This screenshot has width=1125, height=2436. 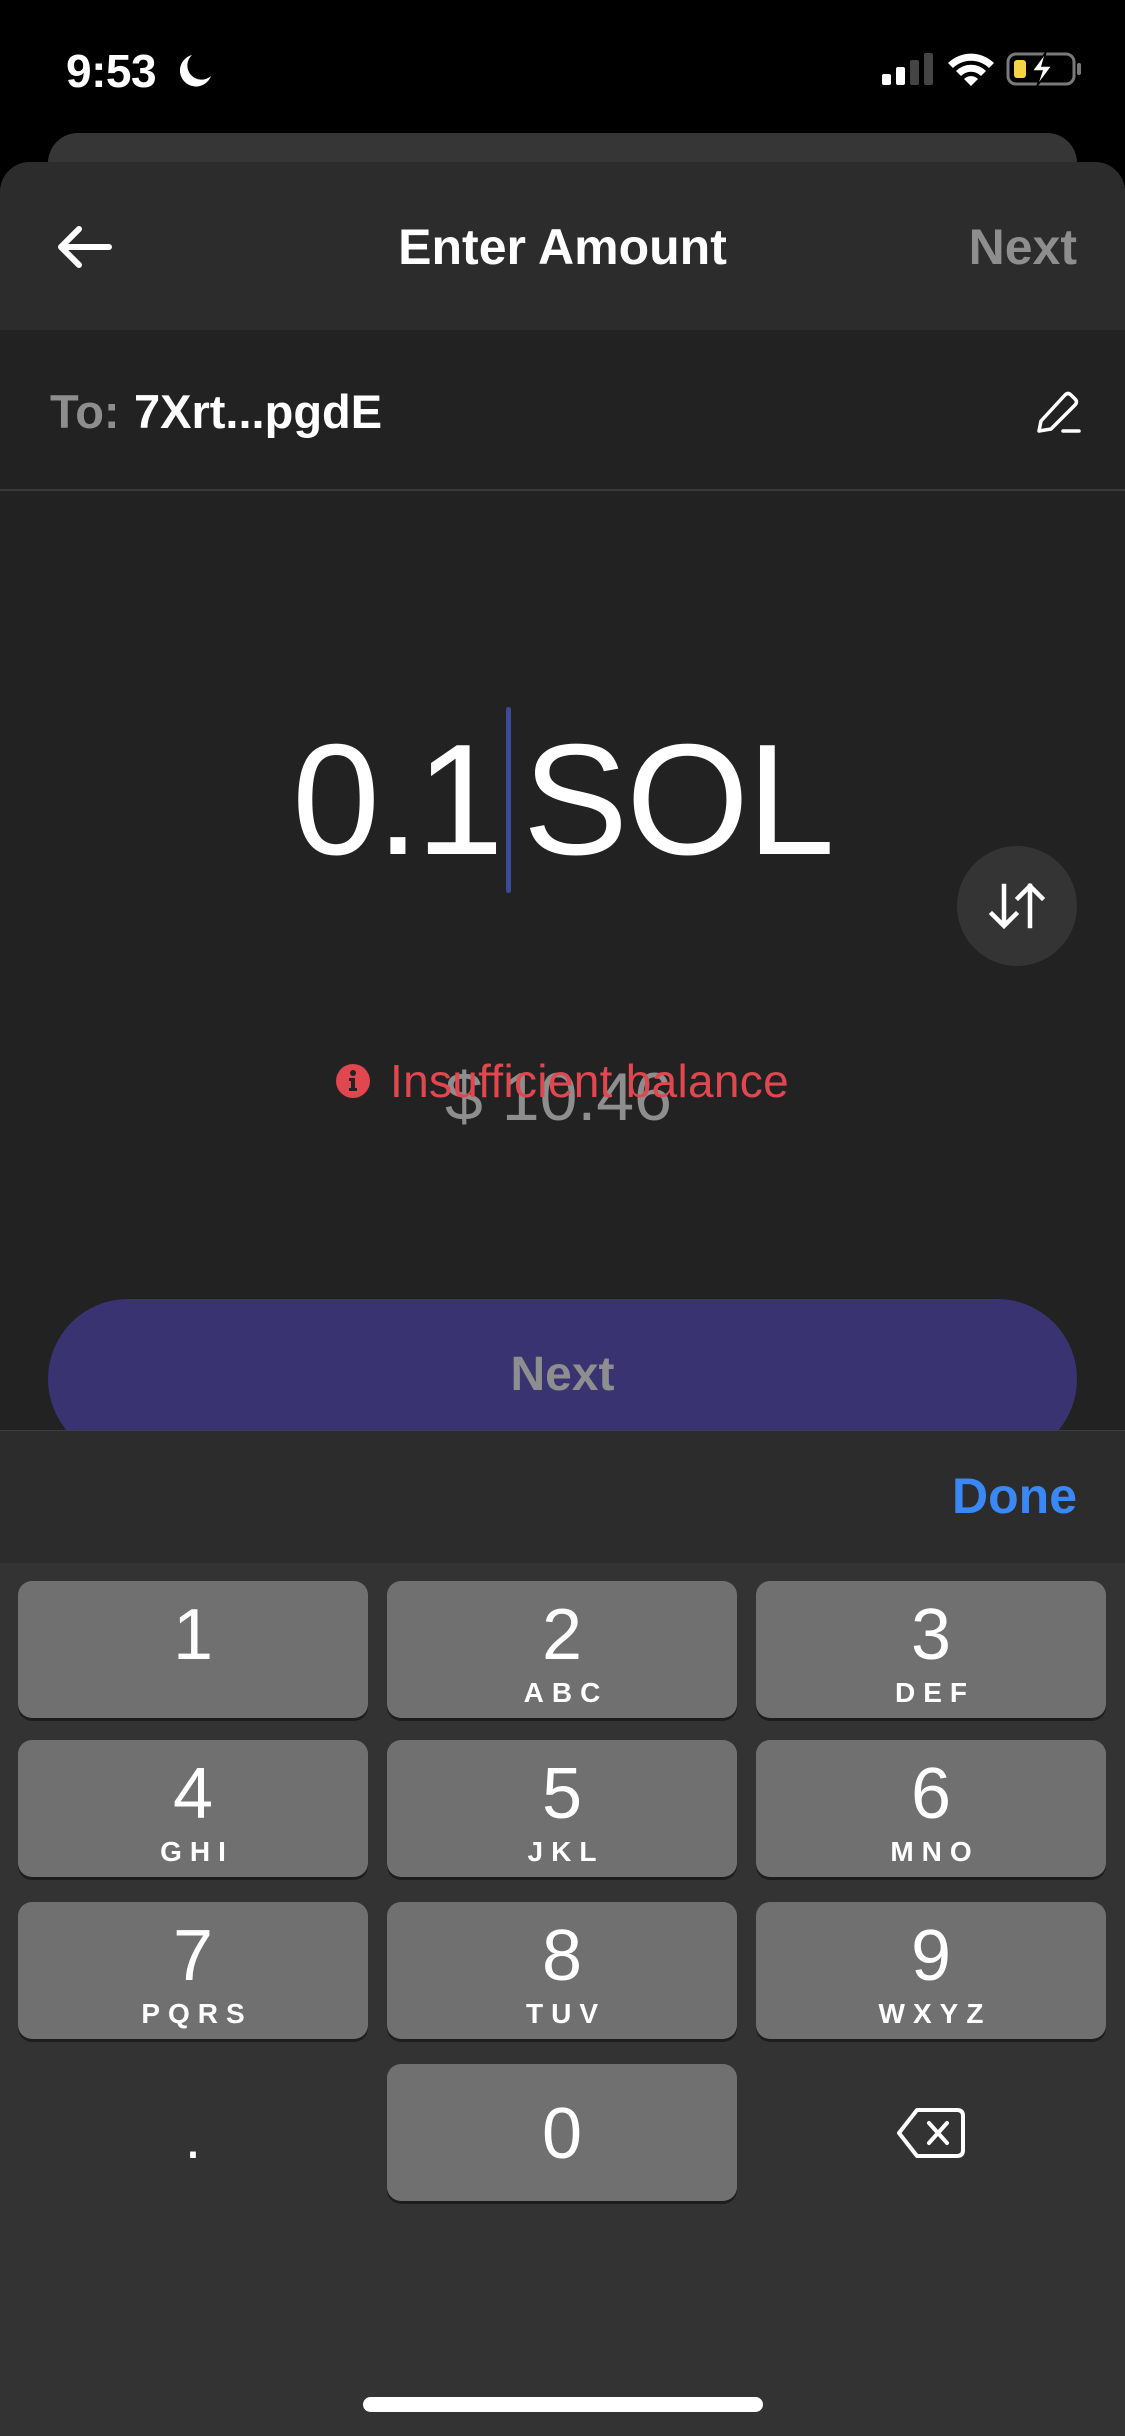 What do you see at coordinates (1014, 1496) in the screenshot?
I see `done-button: Done` at bounding box center [1014, 1496].